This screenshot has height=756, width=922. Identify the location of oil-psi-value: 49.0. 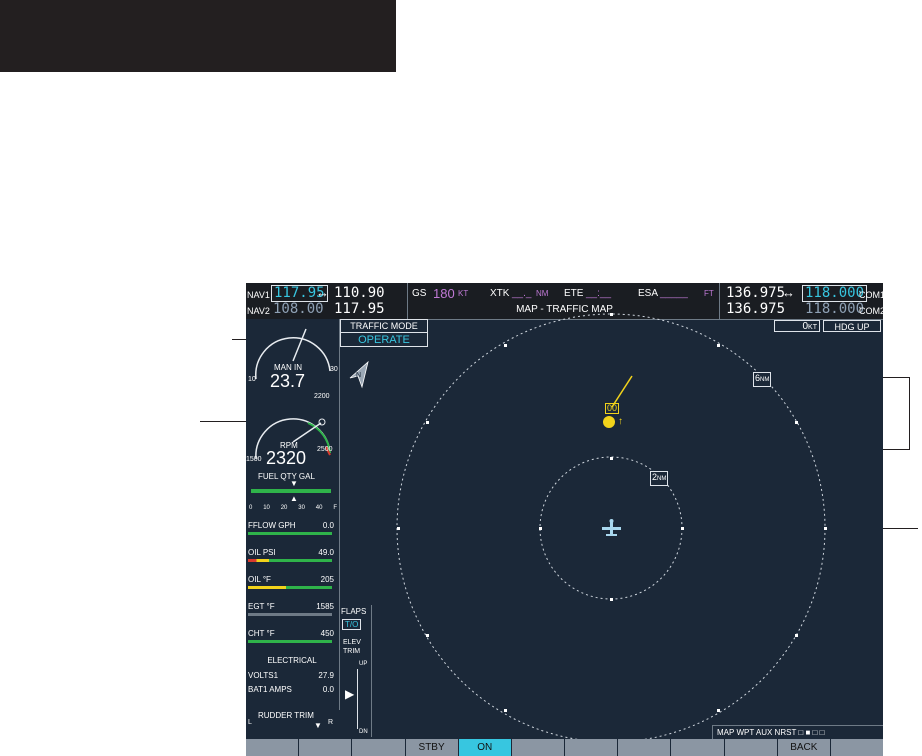
(326, 552).